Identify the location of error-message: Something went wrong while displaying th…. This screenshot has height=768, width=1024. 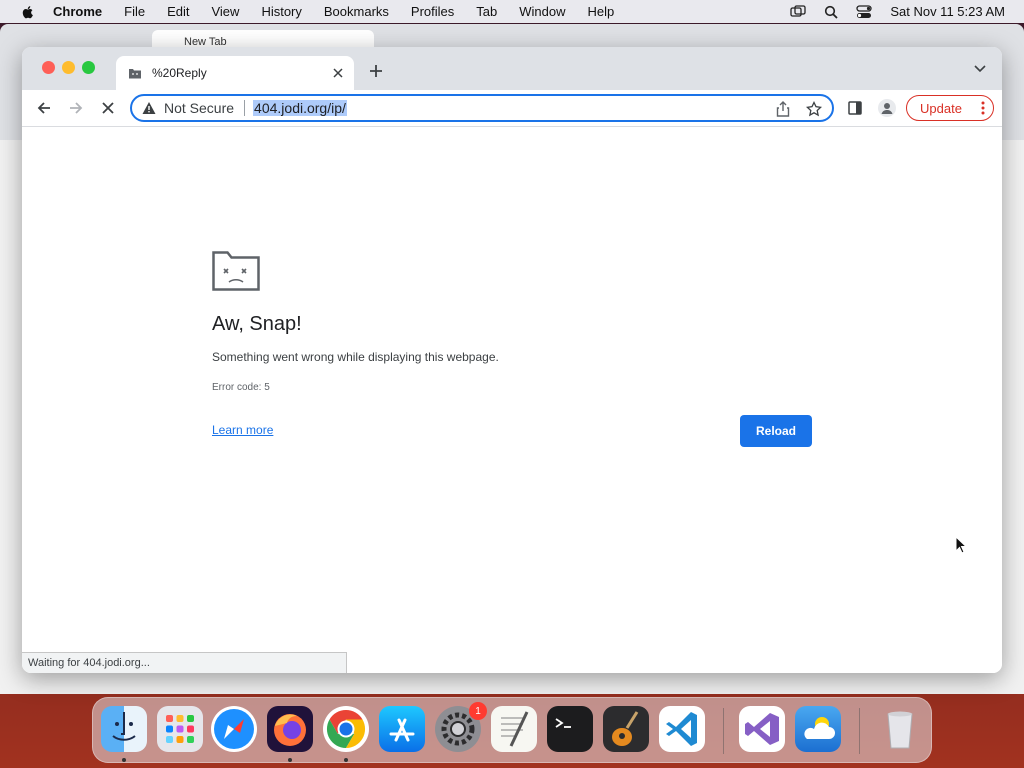
(355, 357).